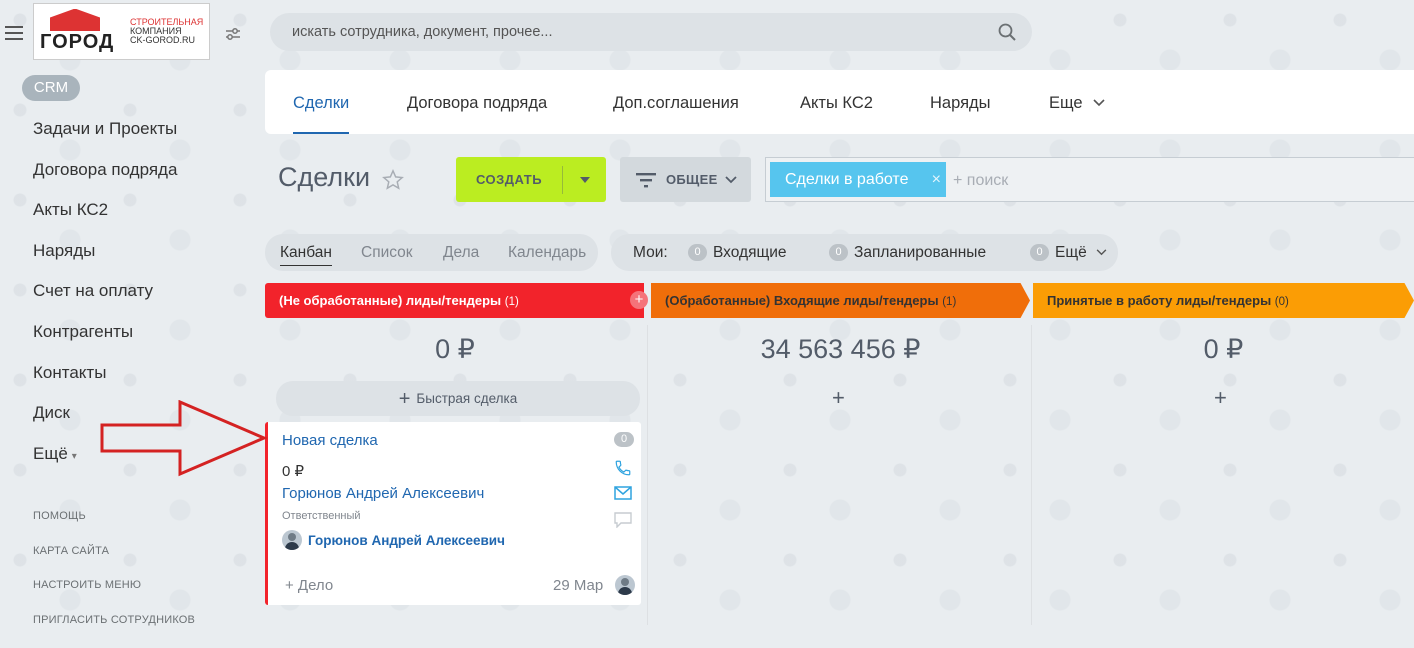 The height and width of the screenshot is (648, 1414). Describe the element at coordinates (306, 252) in the screenshot. I see `view-kanban: Канбан` at that location.